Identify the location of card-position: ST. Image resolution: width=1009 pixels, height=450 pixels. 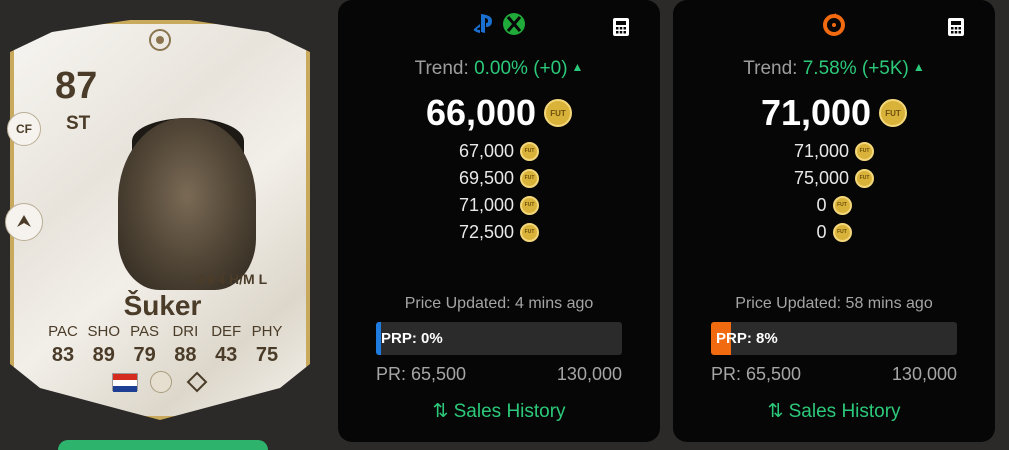
(78, 123).